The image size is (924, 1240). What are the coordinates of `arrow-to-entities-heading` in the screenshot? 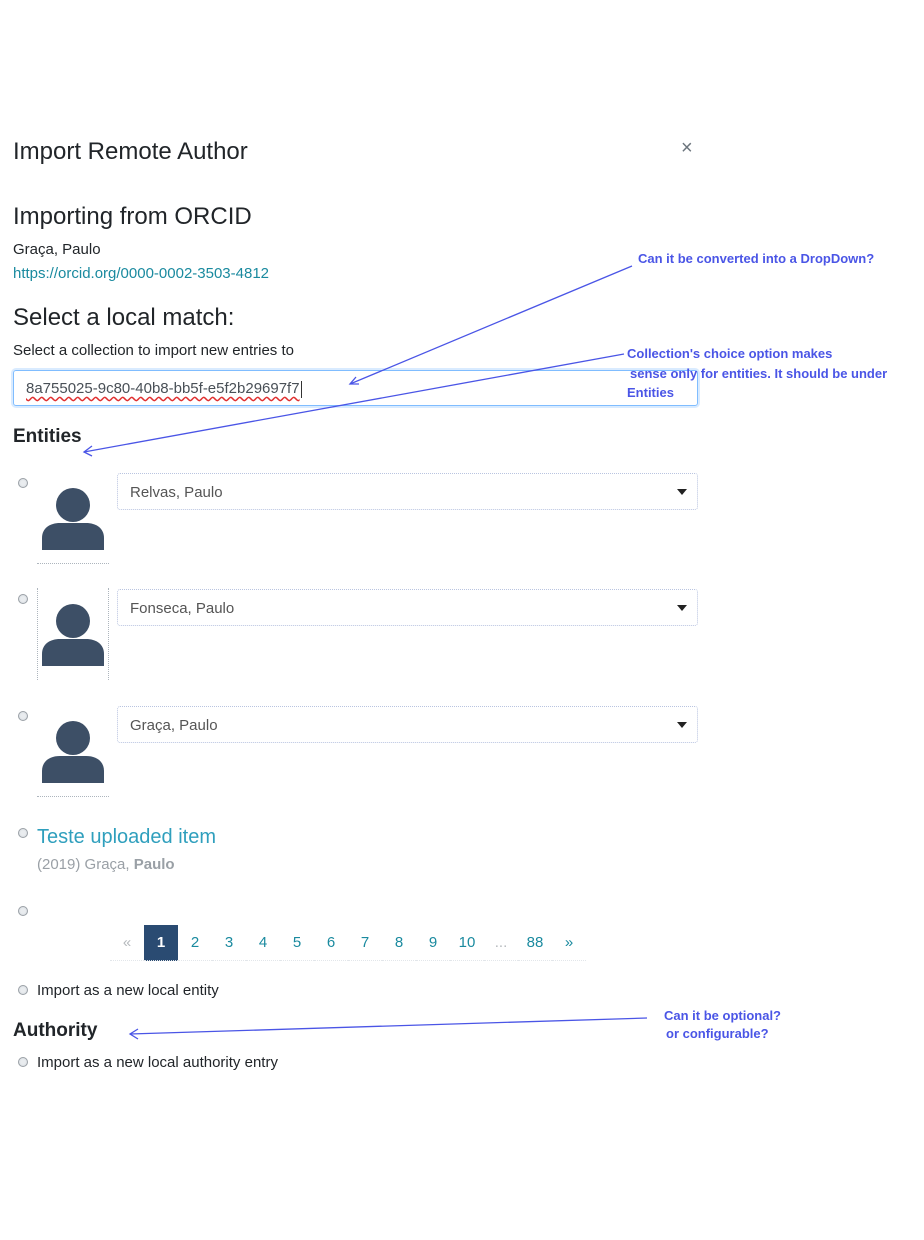 It's located at (354, 403).